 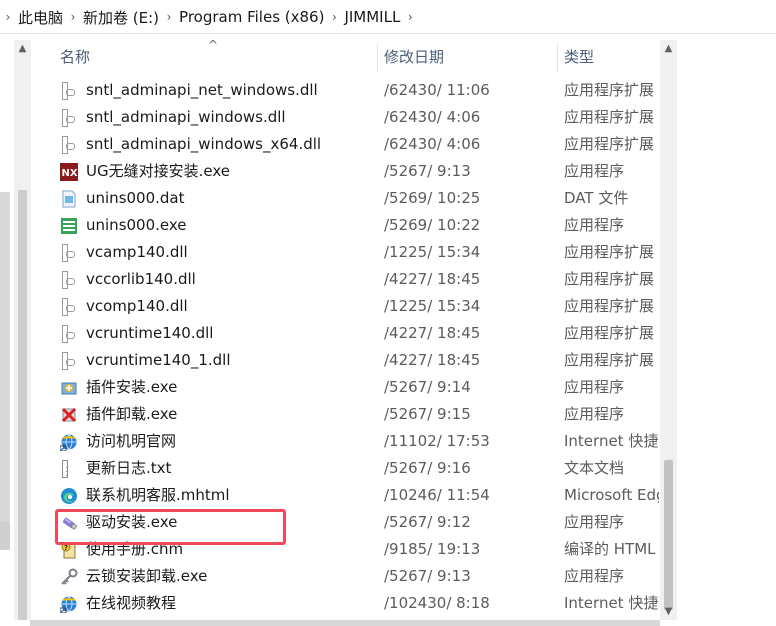 What do you see at coordinates (348, 387) in the screenshot?
I see `file-row: 插件安装.exe/5267/ 9:14 应用程序` at bounding box center [348, 387].